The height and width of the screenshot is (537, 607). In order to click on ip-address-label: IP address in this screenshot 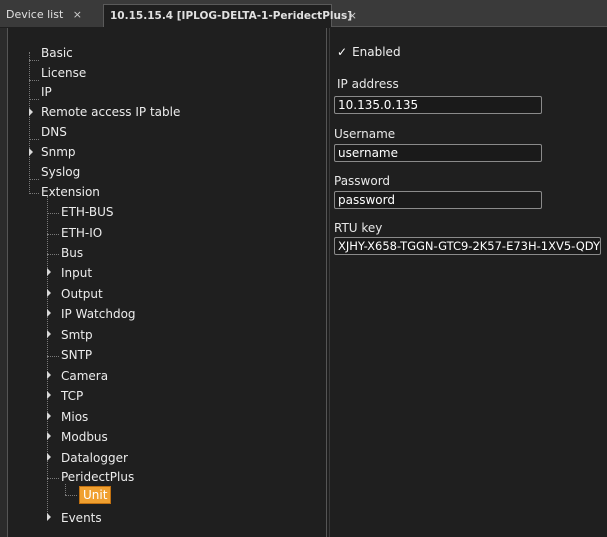, I will do `click(368, 84)`.